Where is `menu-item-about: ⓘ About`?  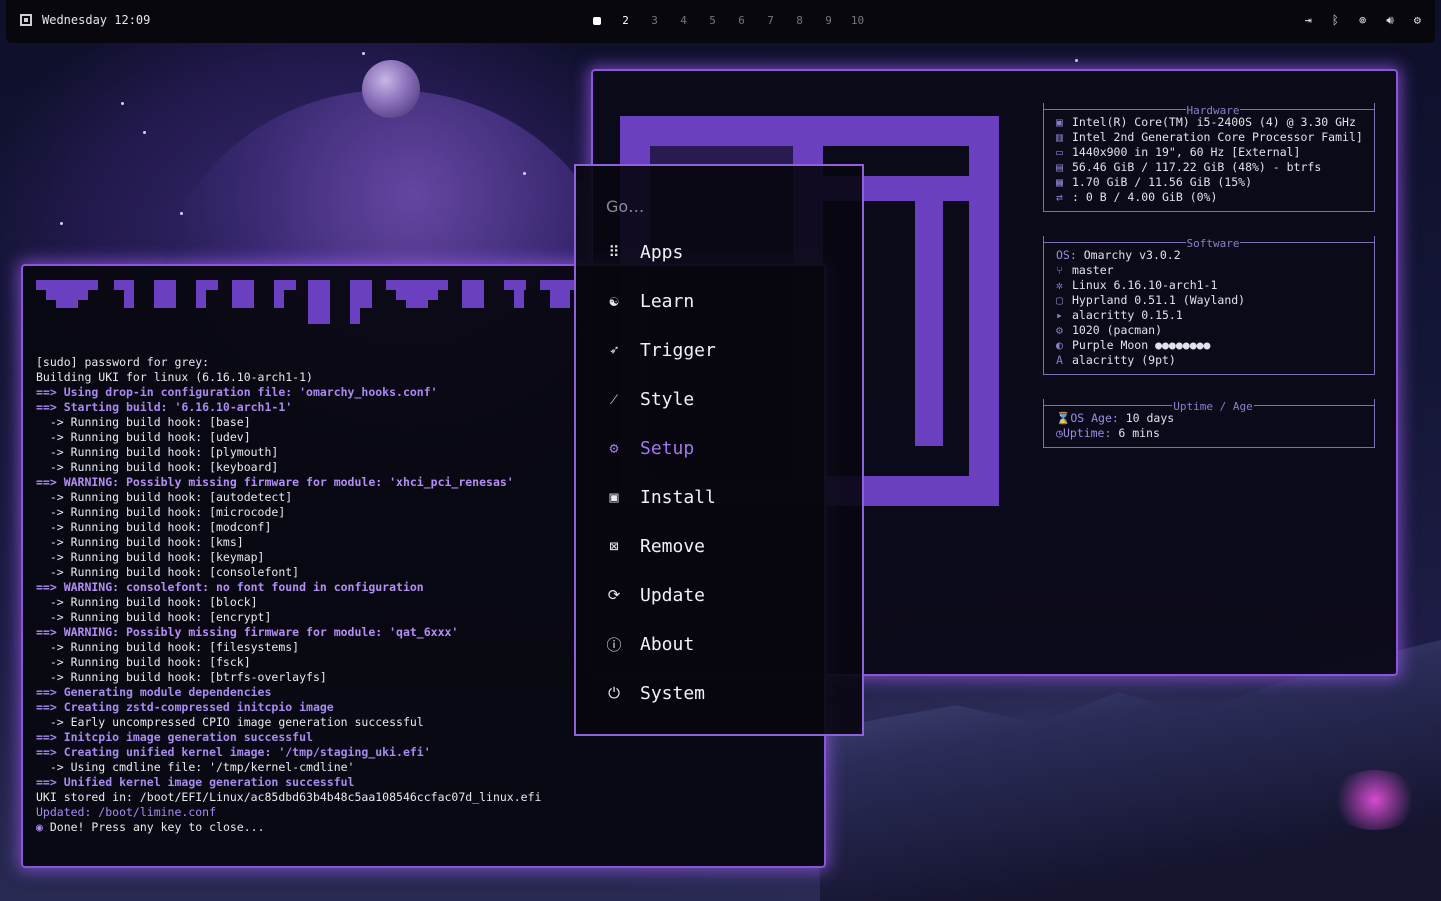 menu-item-about: ⓘ About is located at coordinates (649, 644).